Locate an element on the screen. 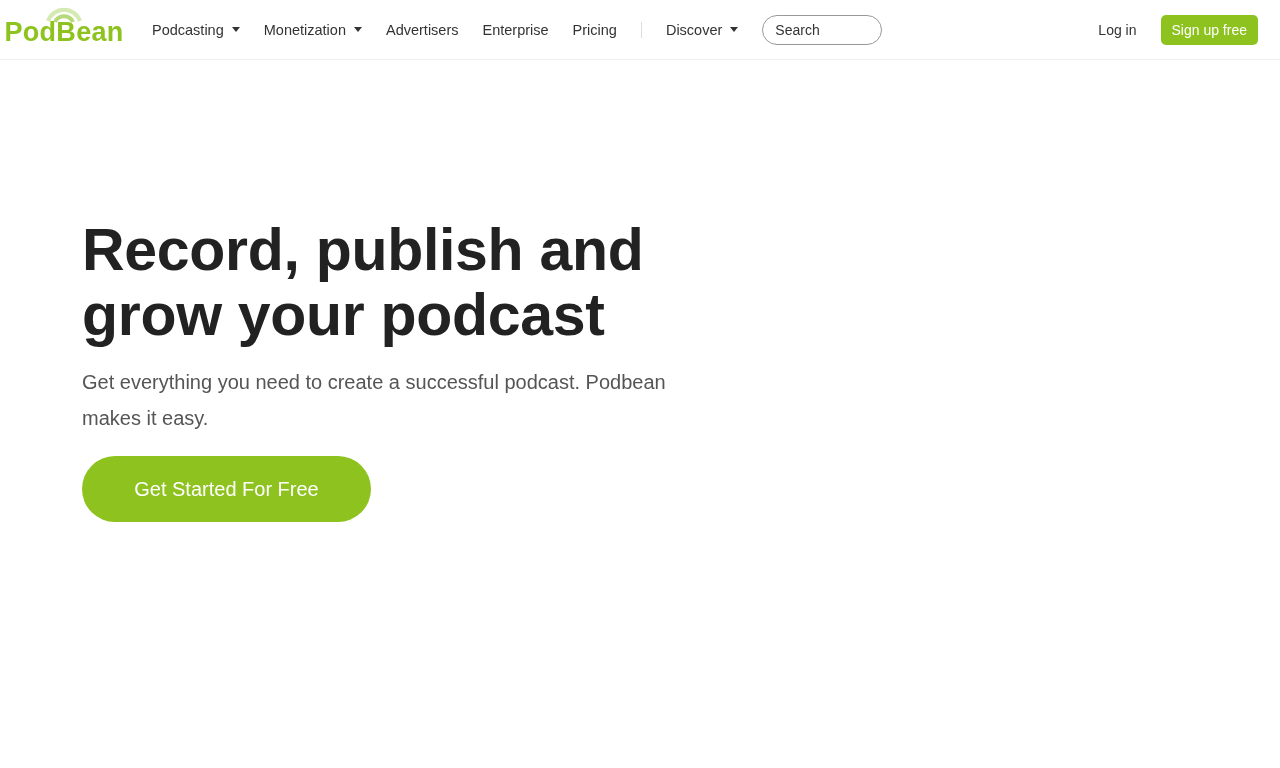 Image resolution: width=1280 pixels, height=768 pixels. hero-title: Record, publish and grow your podcast is located at coordinates (363, 283).